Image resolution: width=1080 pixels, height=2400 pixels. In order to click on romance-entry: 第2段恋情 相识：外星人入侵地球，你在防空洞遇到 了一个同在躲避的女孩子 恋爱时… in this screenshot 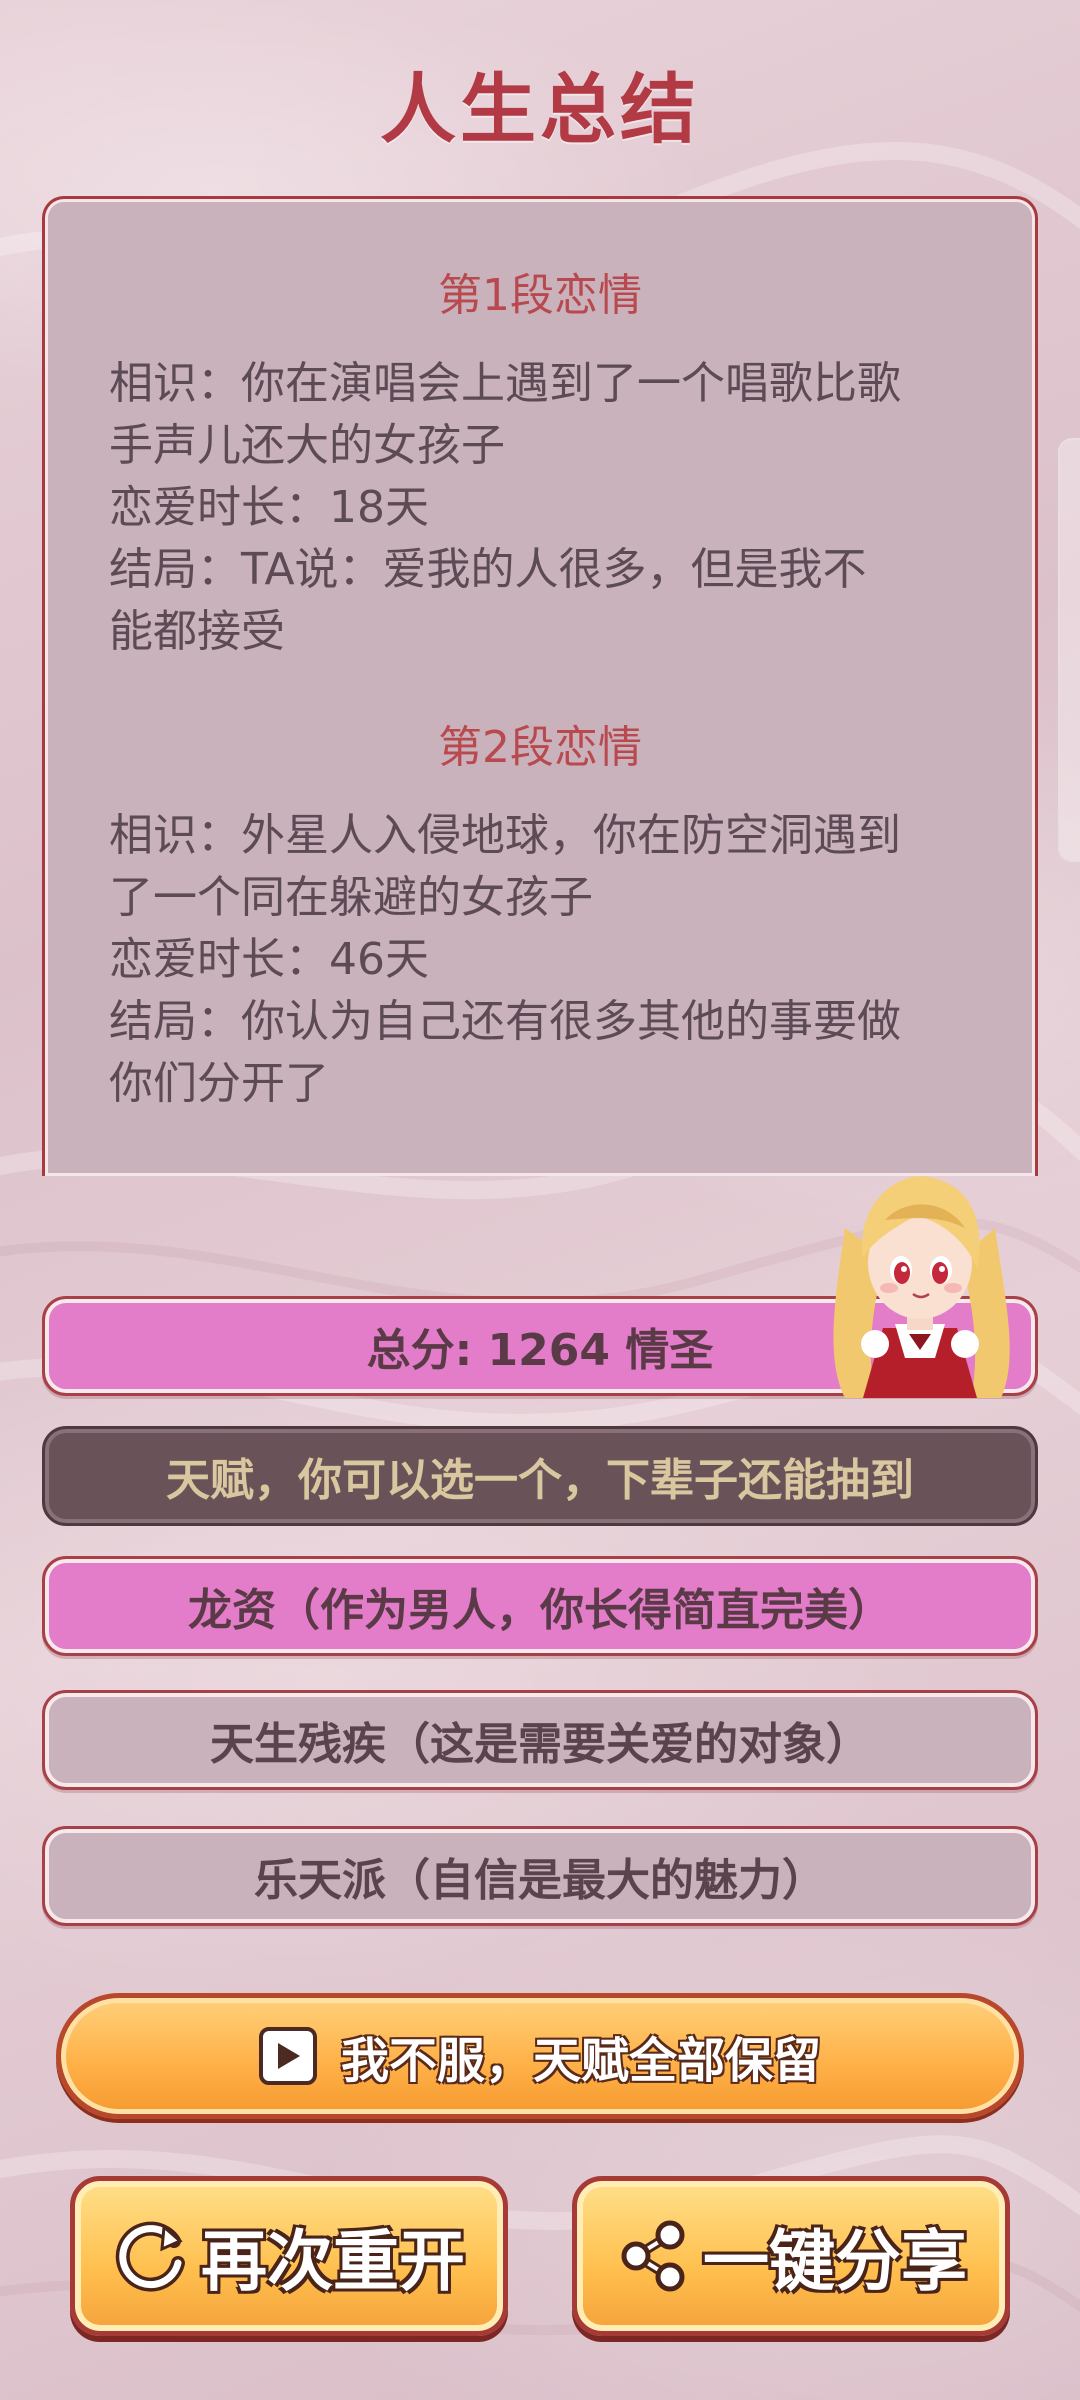, I will do `click(540, 913)`.